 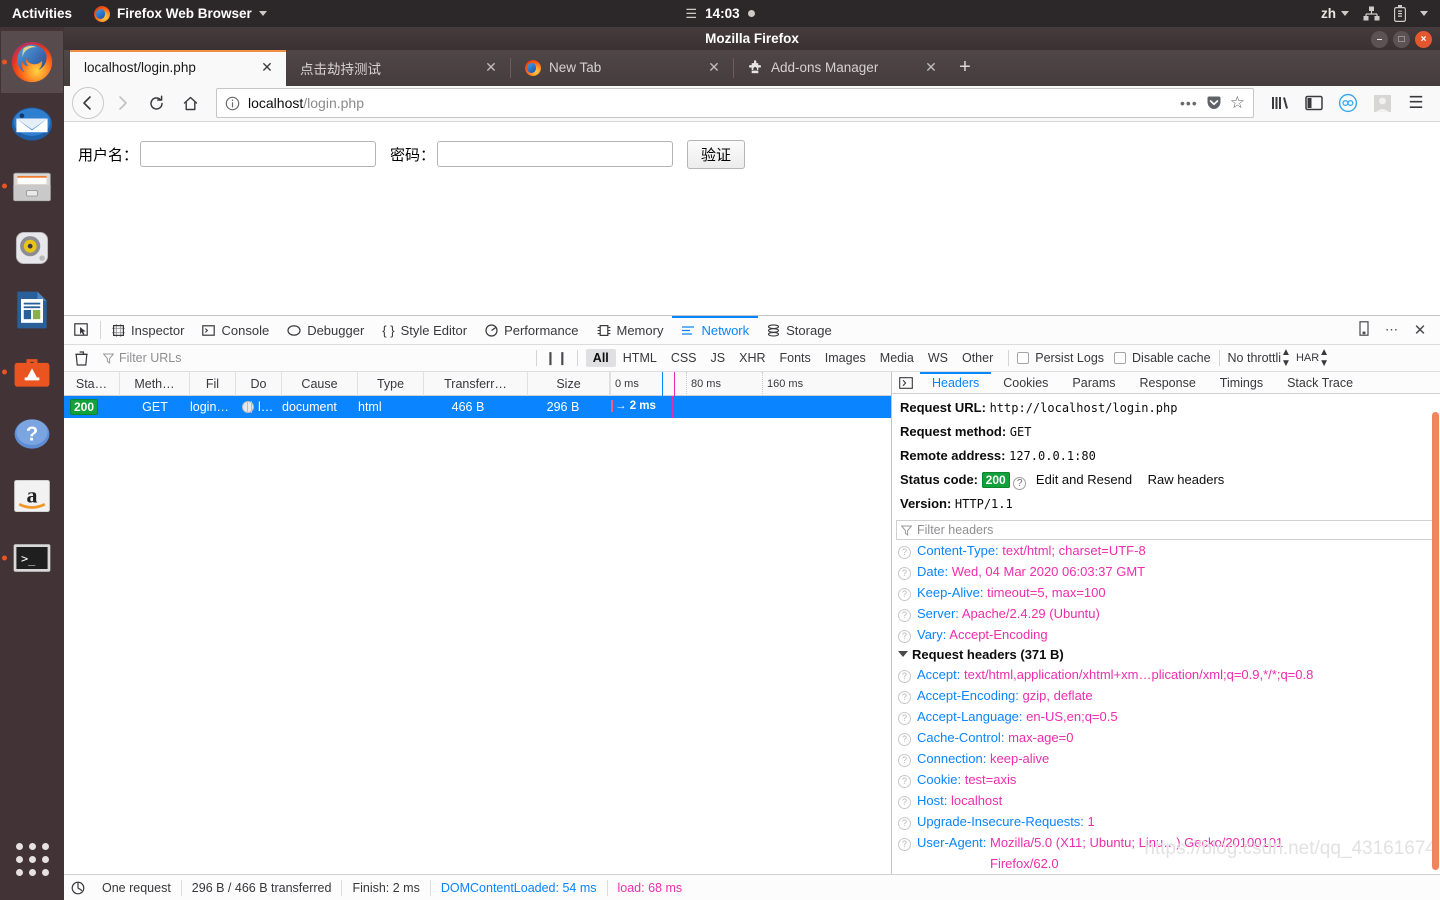 What do you see at coordinates (1060, 358) in the screenshot?
I see `persist-logs-checkbox: Persist Logs` at bounding box center [1060, 358].